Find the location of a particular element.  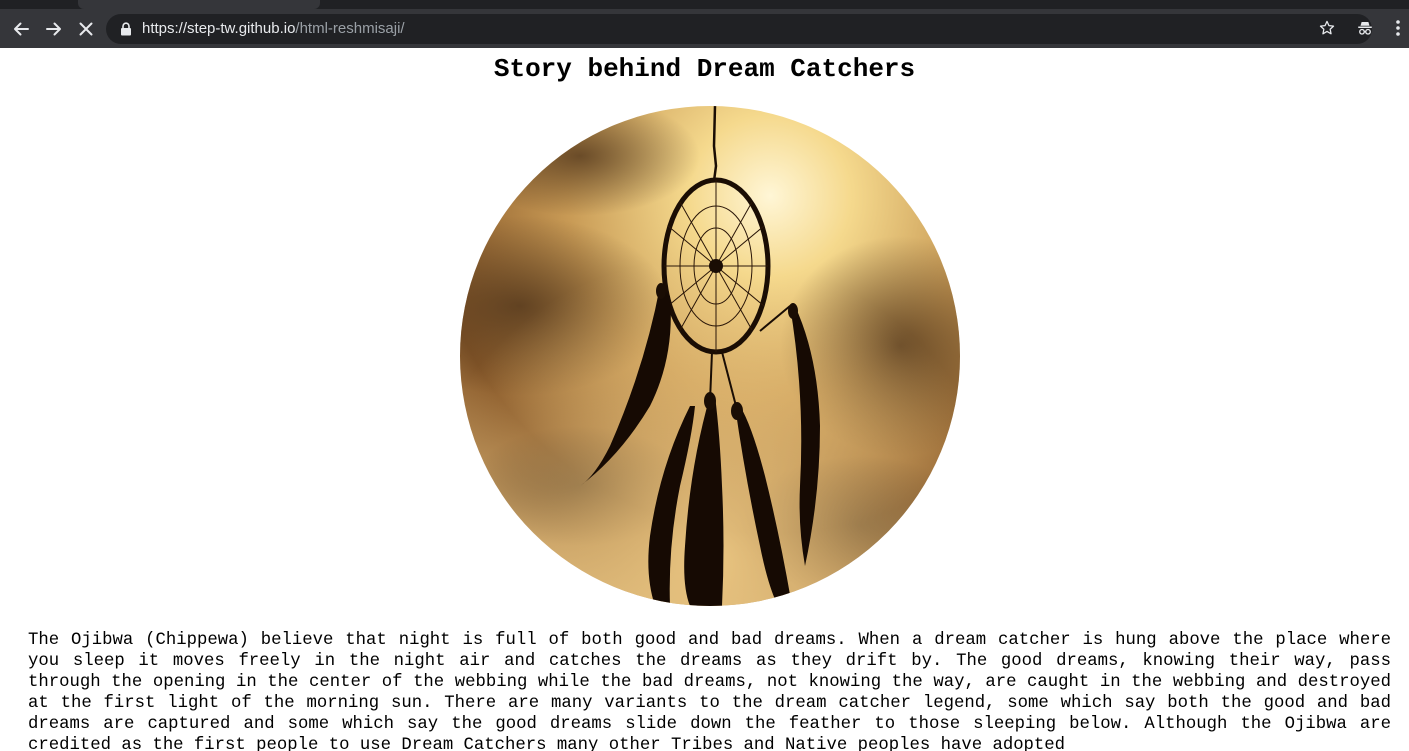

forward-button is located at coordinates (54, 29).